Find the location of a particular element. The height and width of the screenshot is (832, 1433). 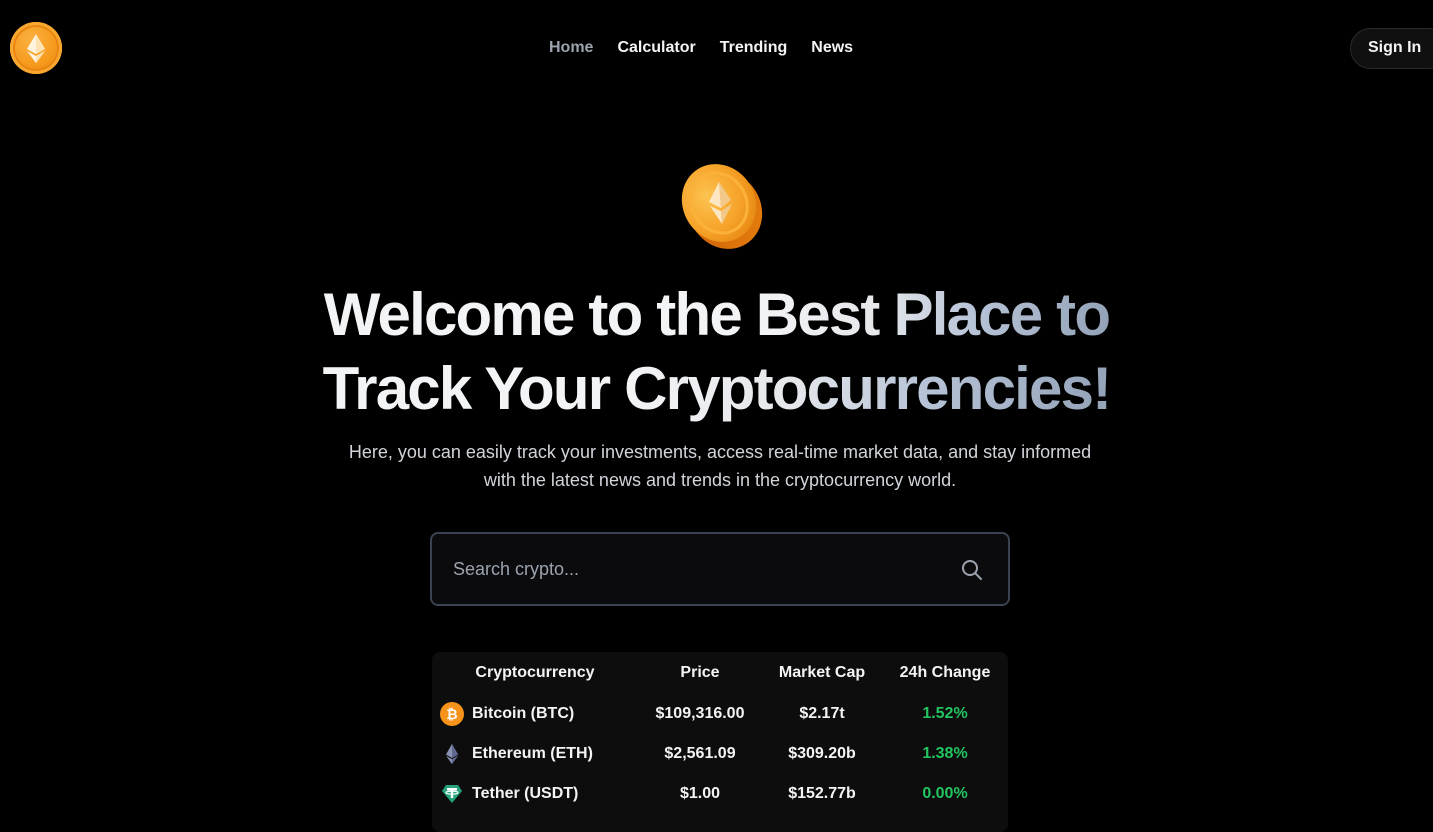

search-box is located at coordinates (720, 569).